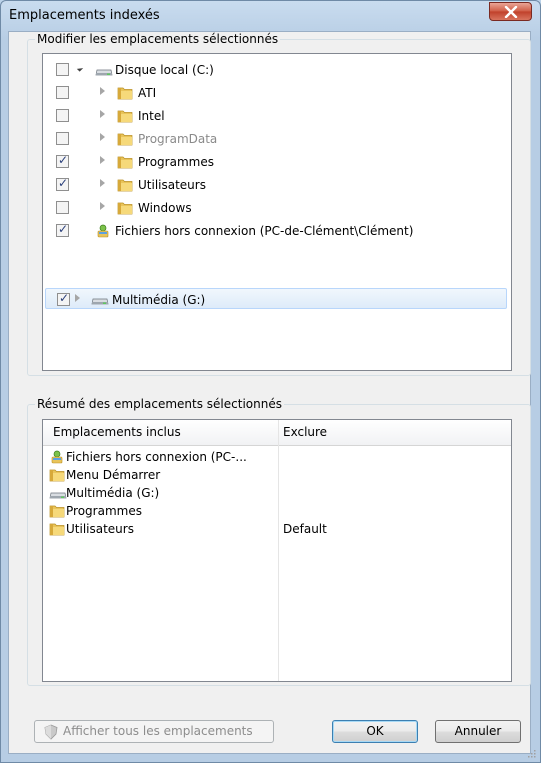  Describe the element at coordinates (80, 68) in the screenshot. I see `collapse-arrow-icon` at that location.